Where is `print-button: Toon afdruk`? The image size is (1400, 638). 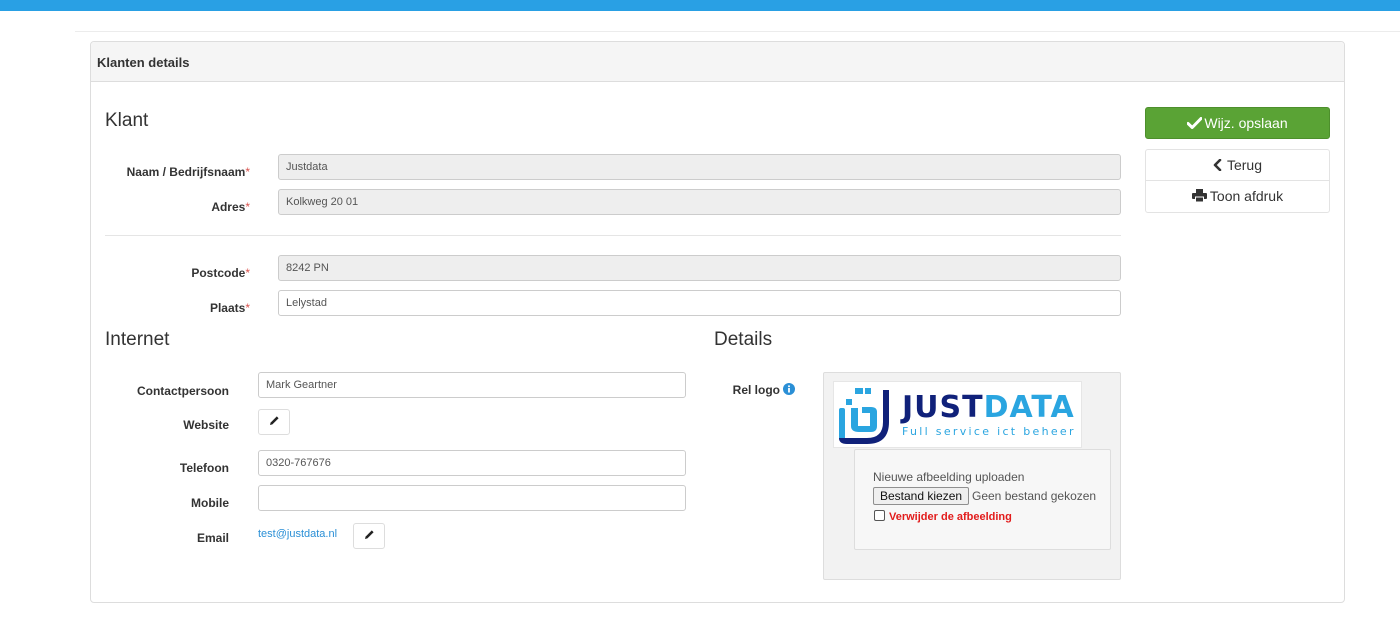 print-button: Toon afdruk is located at coordinates (1237, 196).